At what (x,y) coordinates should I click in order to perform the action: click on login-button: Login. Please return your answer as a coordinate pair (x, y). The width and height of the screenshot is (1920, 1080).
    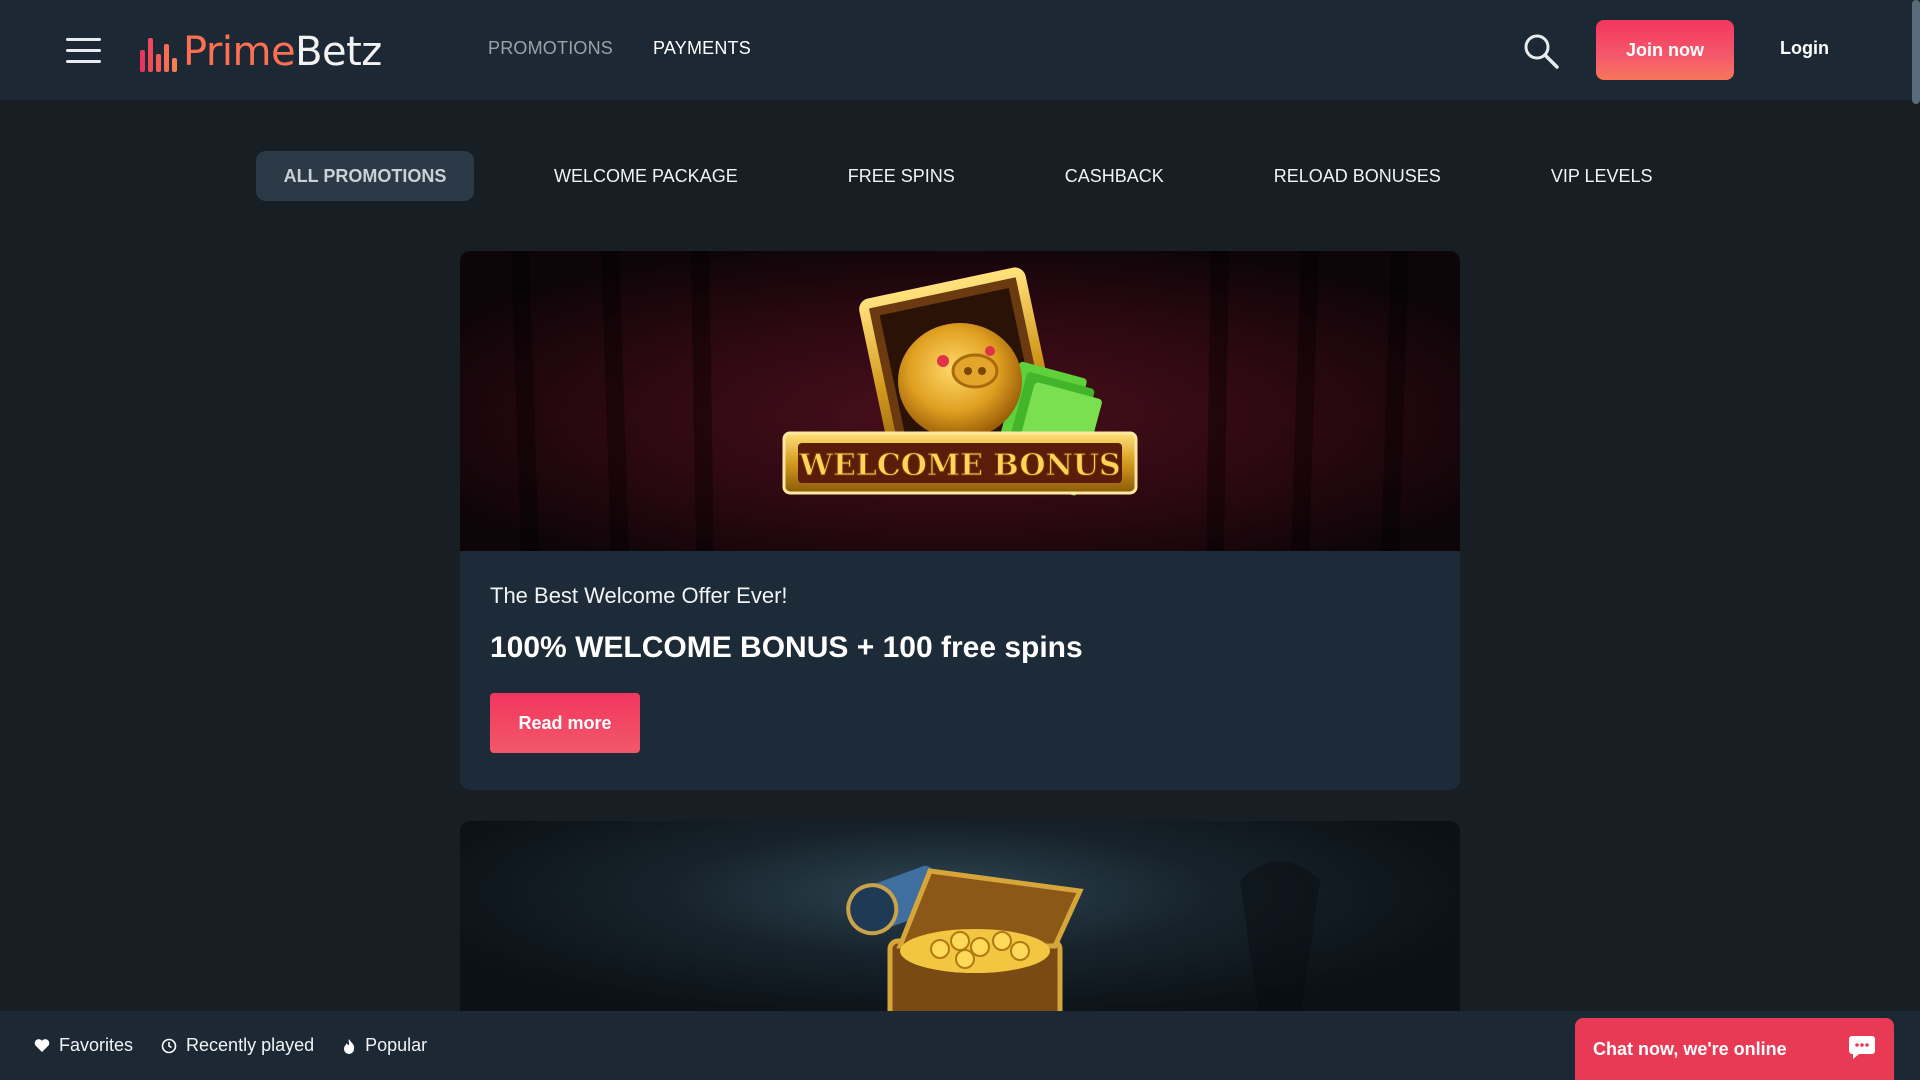
    Looking at the image, I should click on (1804, 48).